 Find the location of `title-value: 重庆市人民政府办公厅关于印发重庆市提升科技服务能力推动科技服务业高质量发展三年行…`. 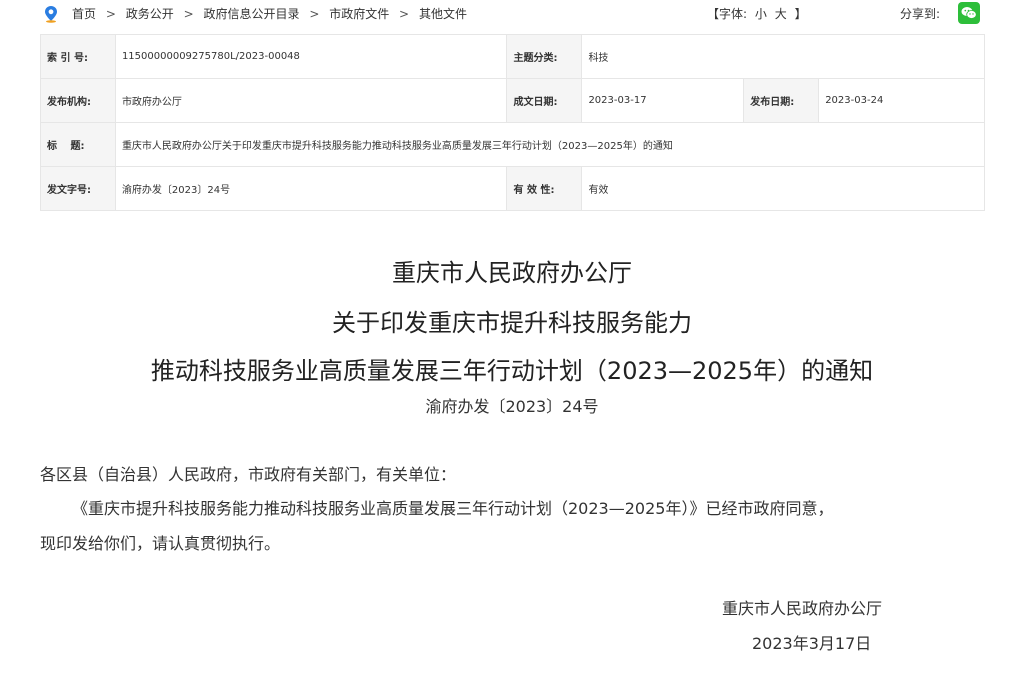

title-value: 重庆市人民政府办公厅关于印发重庆市提升科技服务能力推动科技服务业高质量发展三年行… is located at coordinates (550, 144).